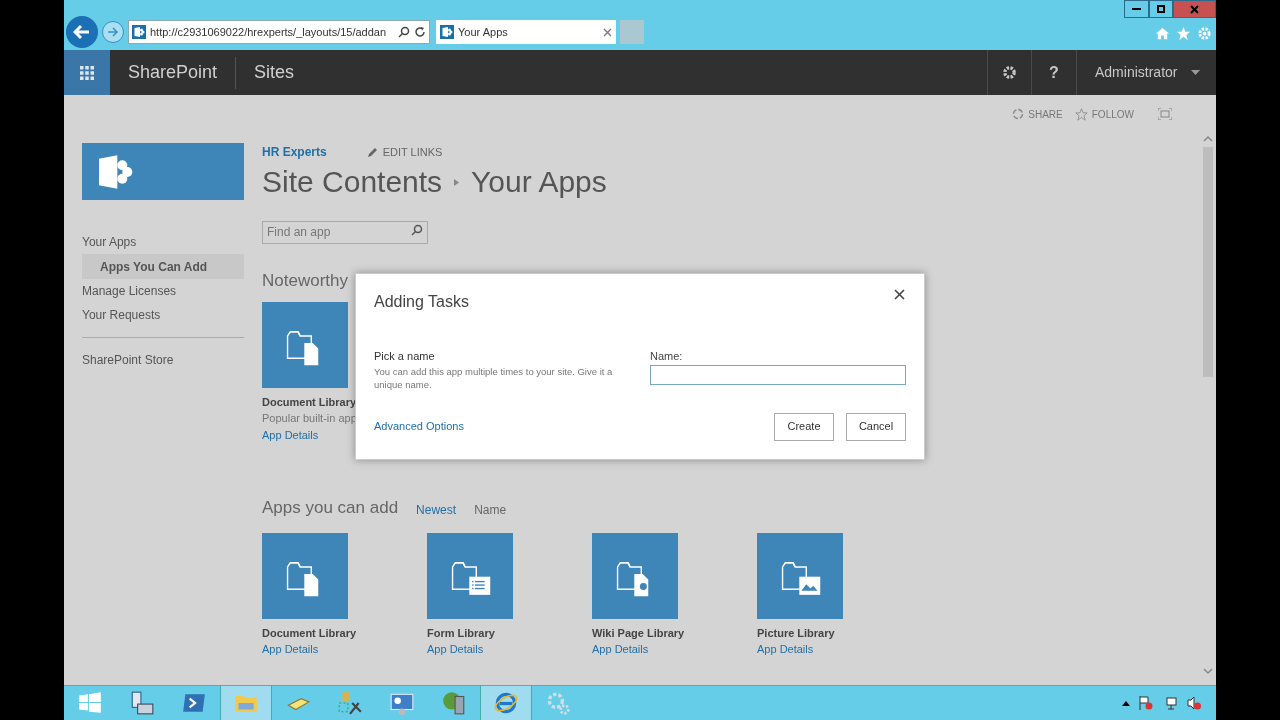 The width and height of the screenshot is (1280, 720). What do you see at coordinates (639, 633) in the screenshot?
I see `app-name: Wiki Page Library` at bounding box center [639, 633].